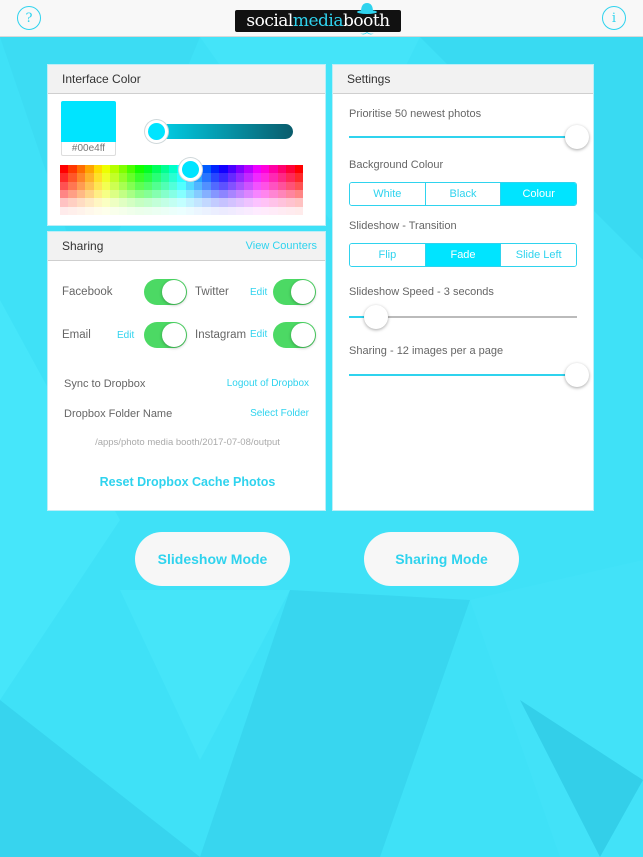 The width and height of the screenshot is (643, 857). Describe the element at coordinates (156, 131) in the screenshot. I see `shade-slider-thumb` at that location.